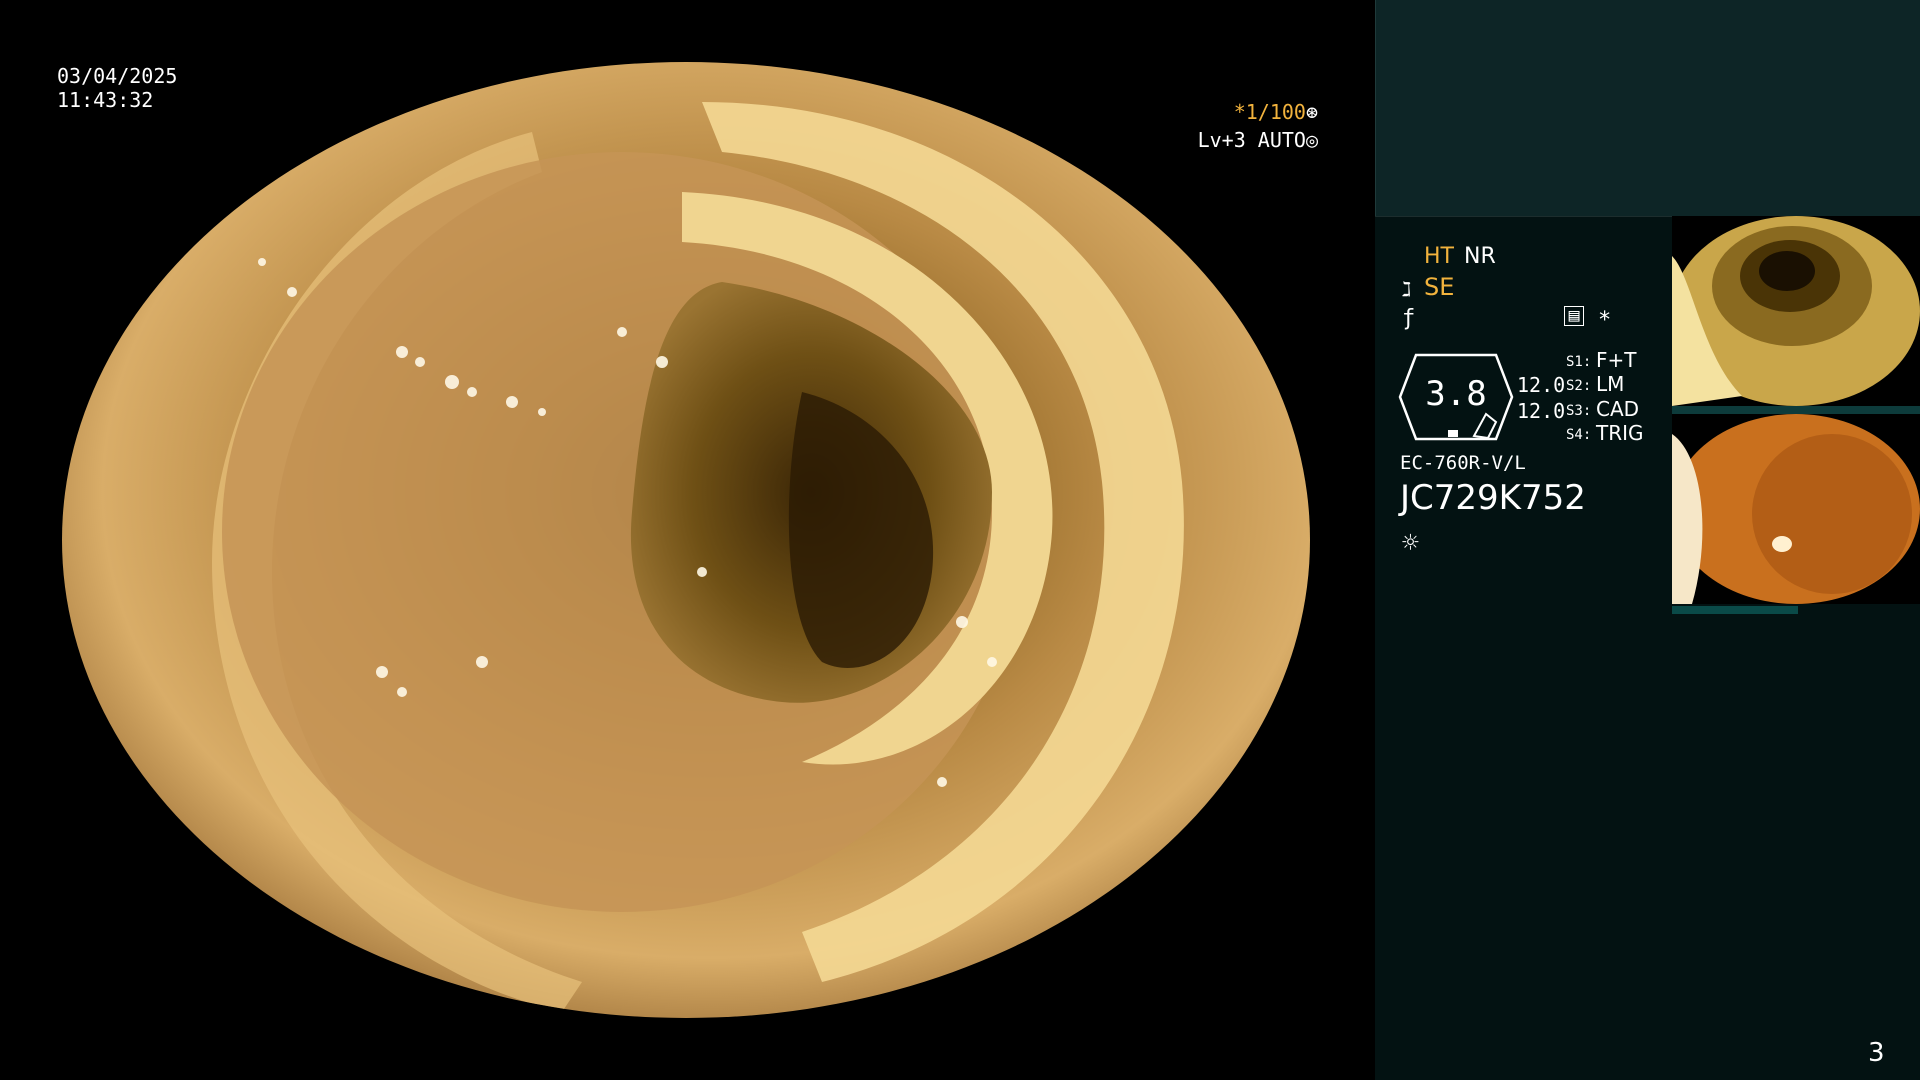 The width and height of the screenshot is (1920, 1080). I want to click on light-source-icon: ☼, so click(1410, 542).